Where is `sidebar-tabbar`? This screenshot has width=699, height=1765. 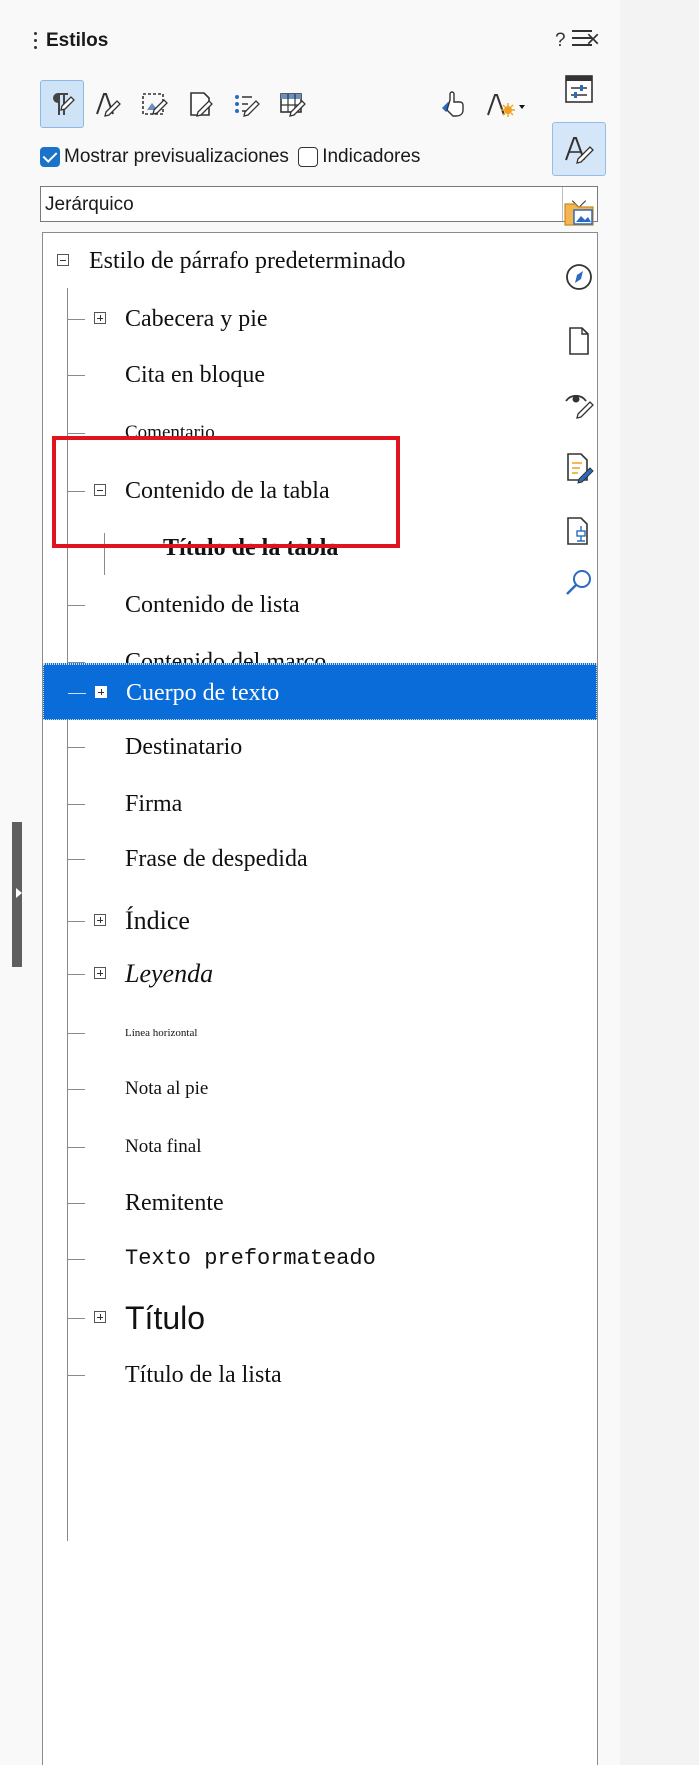
sidebar-tabbar is located at coordinates (659, 882).